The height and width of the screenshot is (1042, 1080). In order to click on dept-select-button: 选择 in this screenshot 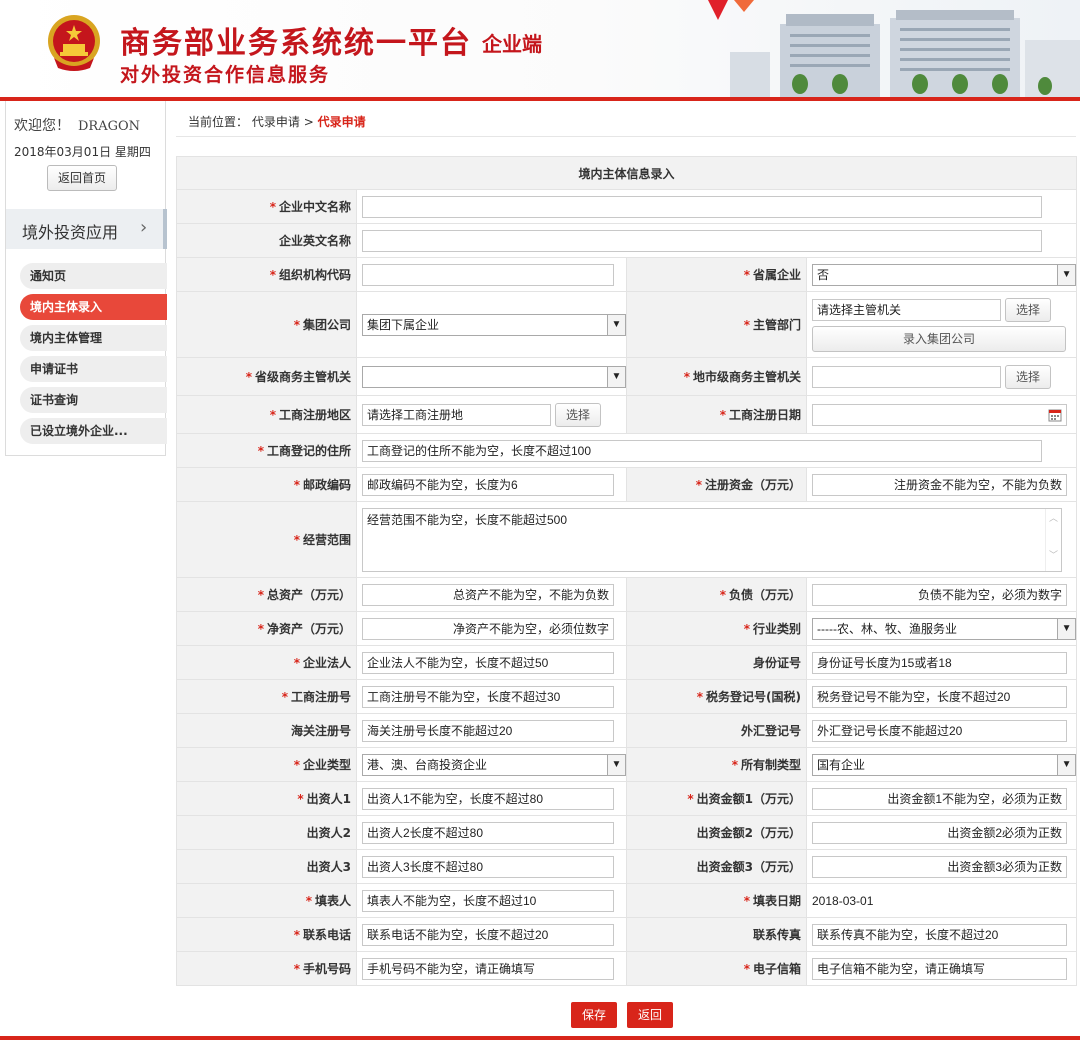, I will do `click(1028, 309)`.